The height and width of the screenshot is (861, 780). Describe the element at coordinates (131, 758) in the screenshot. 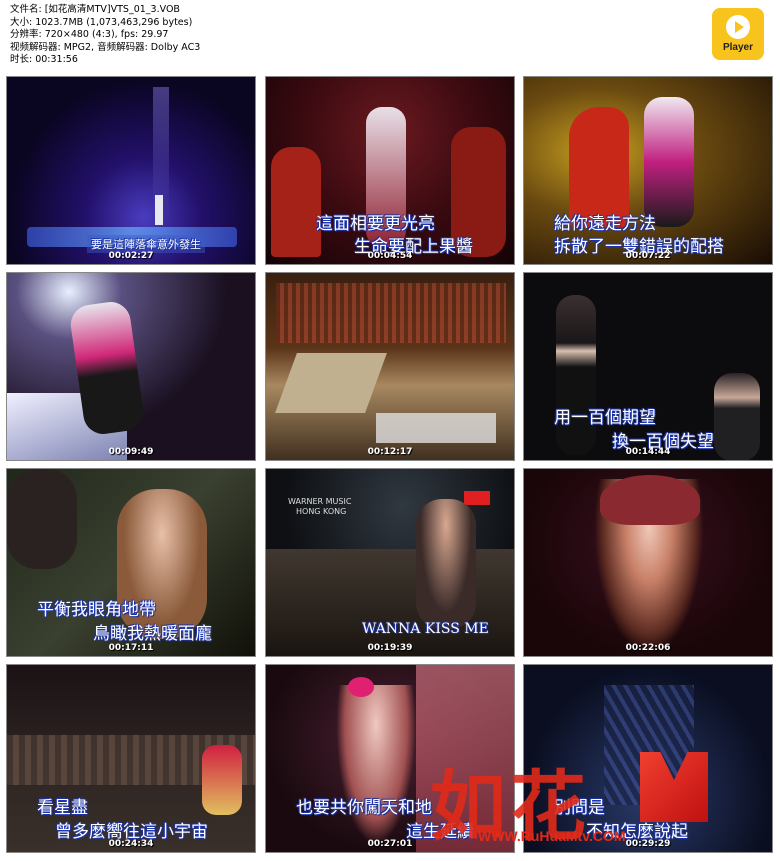

I see `thumbnail-10: 看星盡 曾多麼嚮往這小宇宙 00:24:34` at that location.